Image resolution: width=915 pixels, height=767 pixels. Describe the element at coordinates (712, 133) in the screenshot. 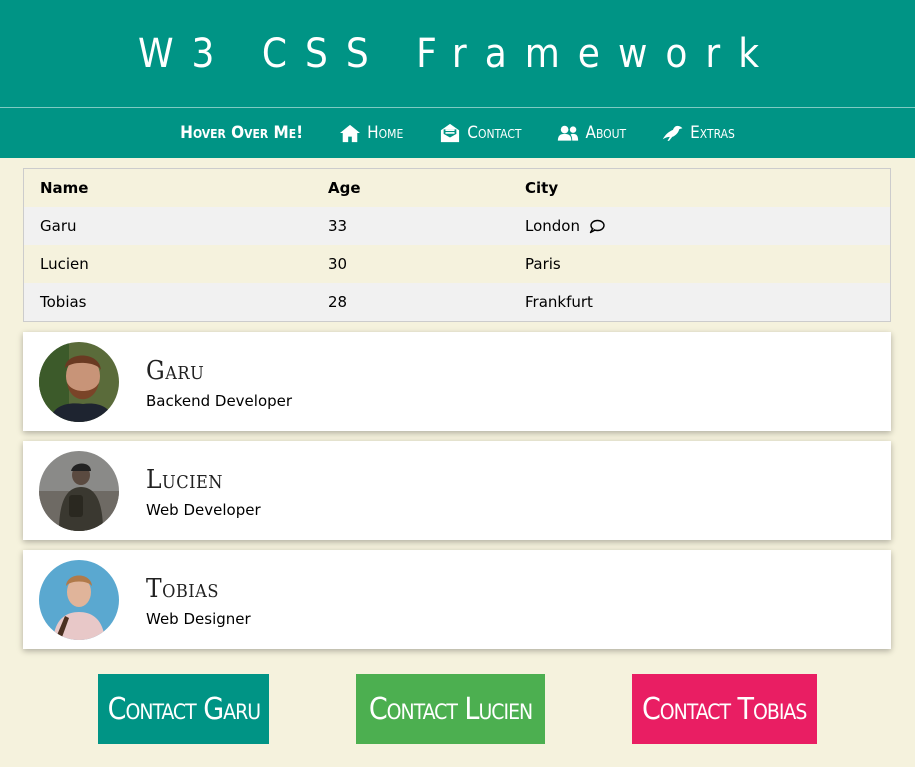

I see `nav-item-label: Extras` at that location.